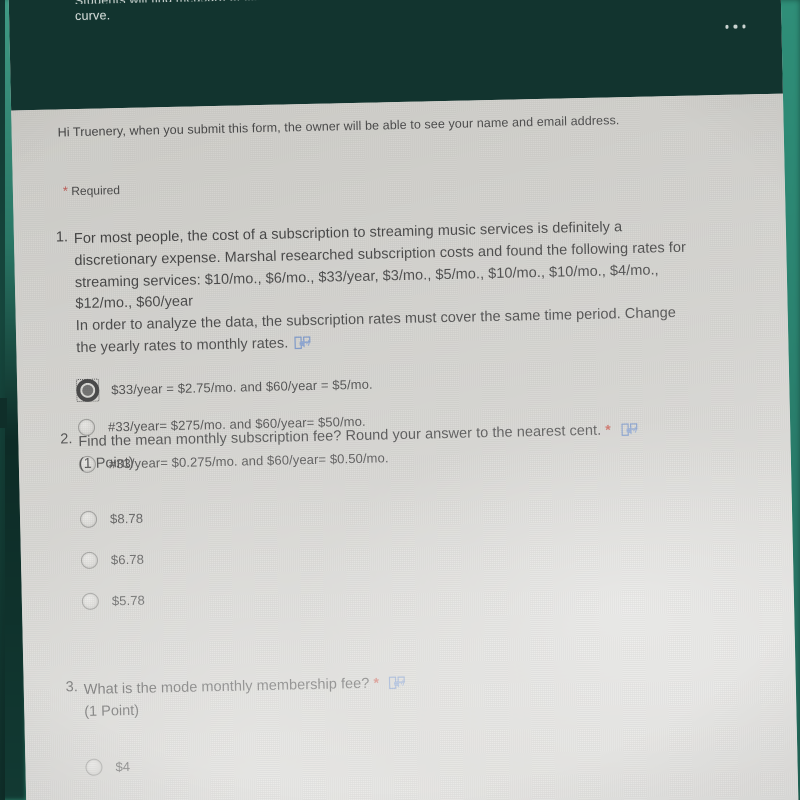  I want to click on radio-button-selected, so click(87, 390).